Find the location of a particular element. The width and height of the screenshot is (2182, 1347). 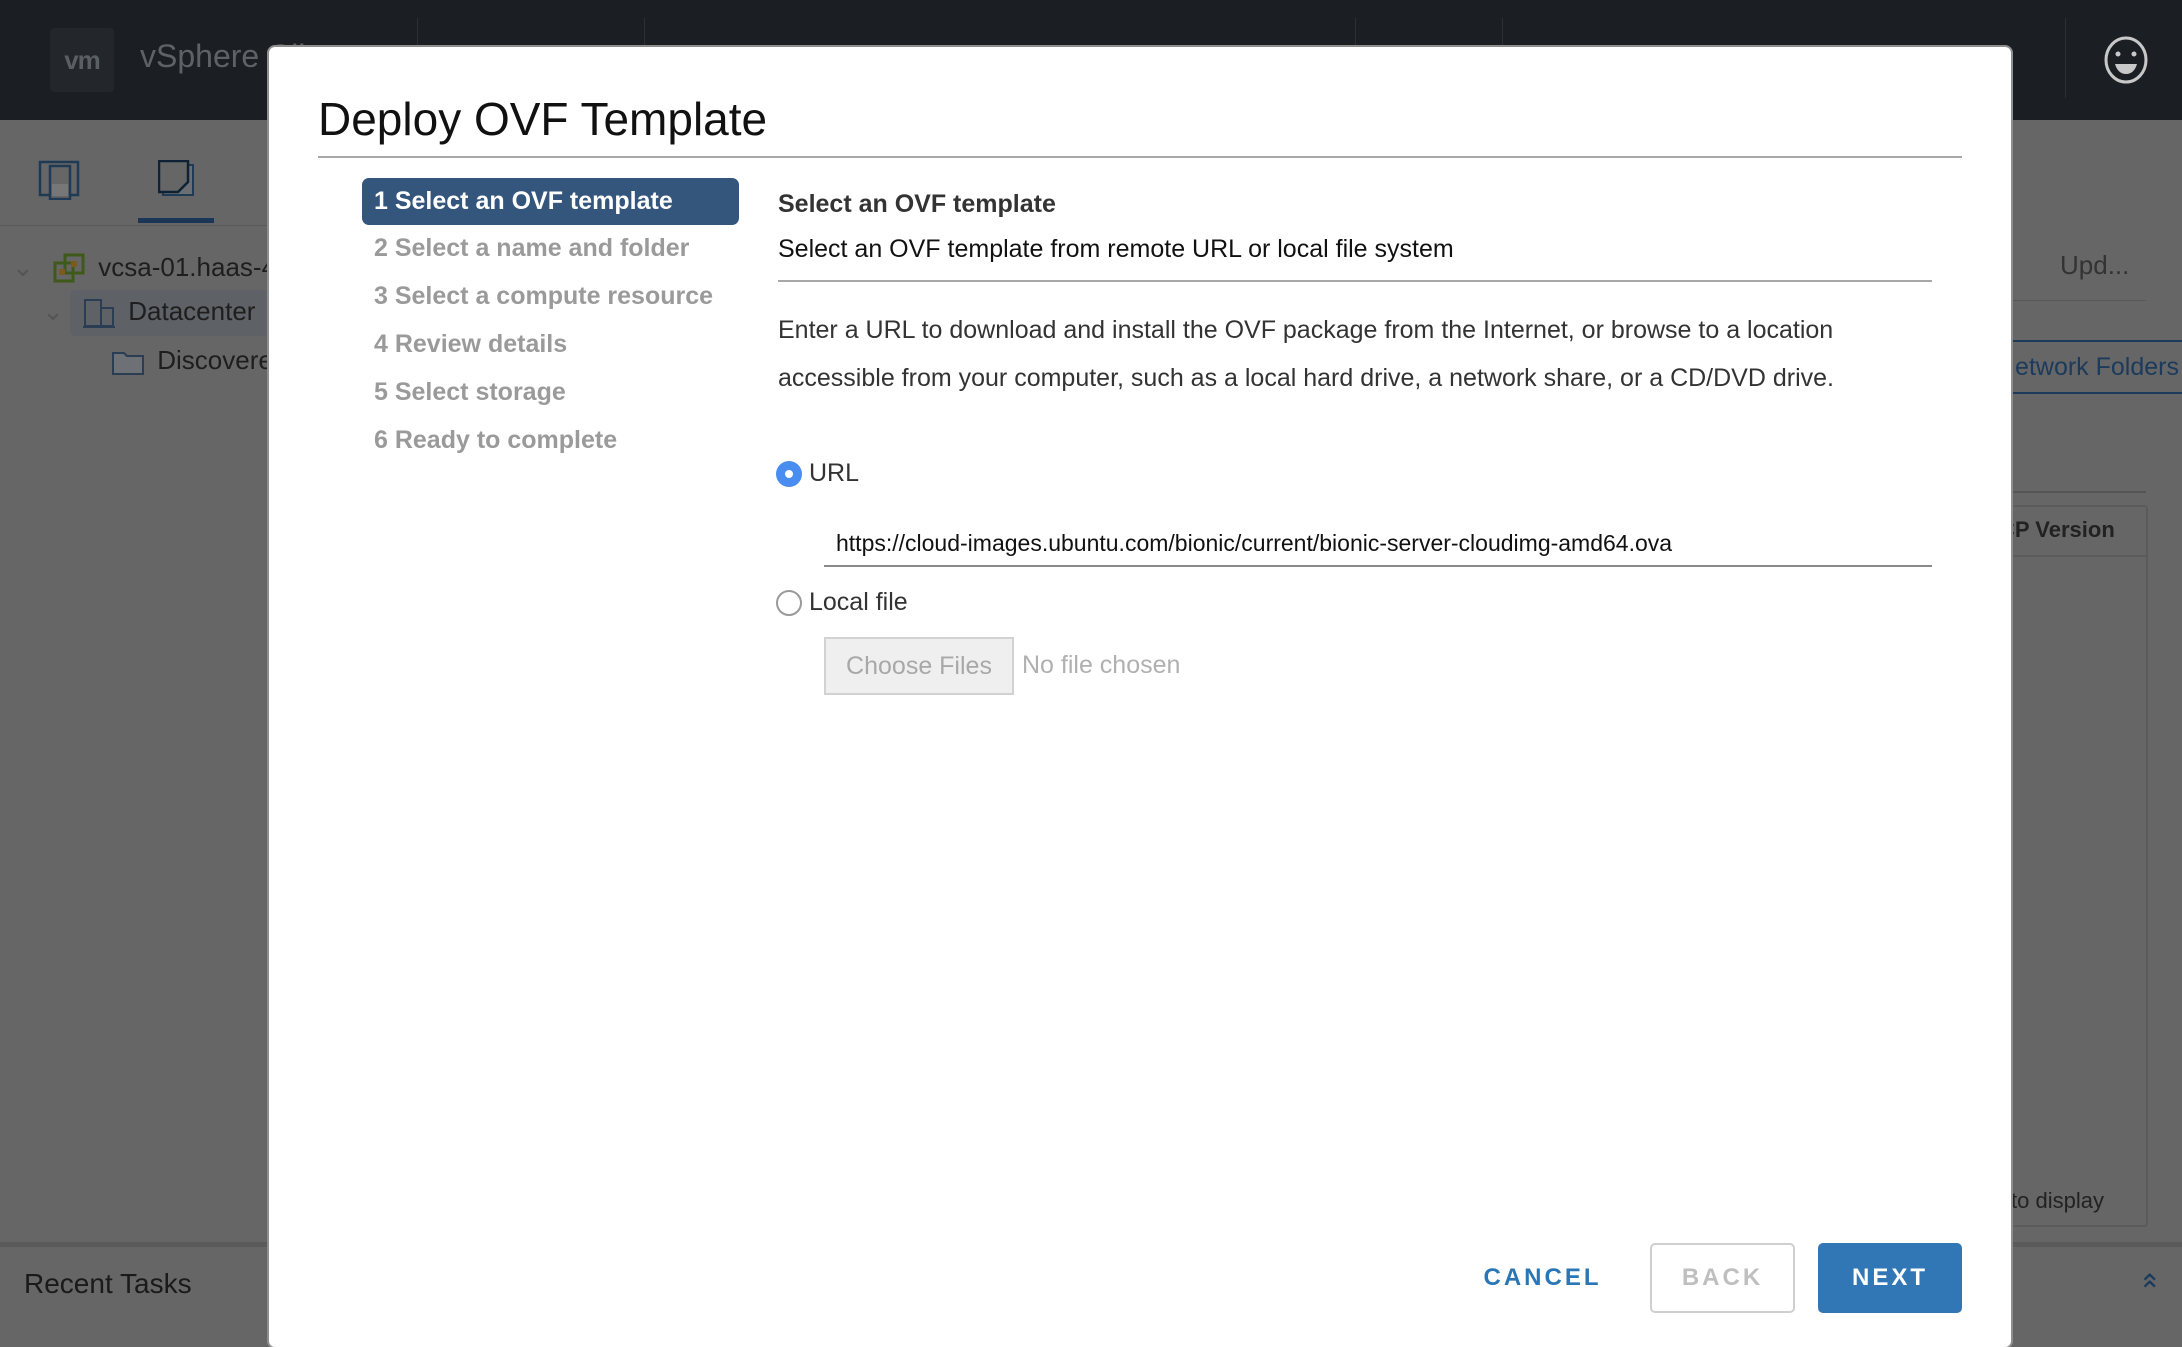

header-divider is located at coordinates (2065, 58).